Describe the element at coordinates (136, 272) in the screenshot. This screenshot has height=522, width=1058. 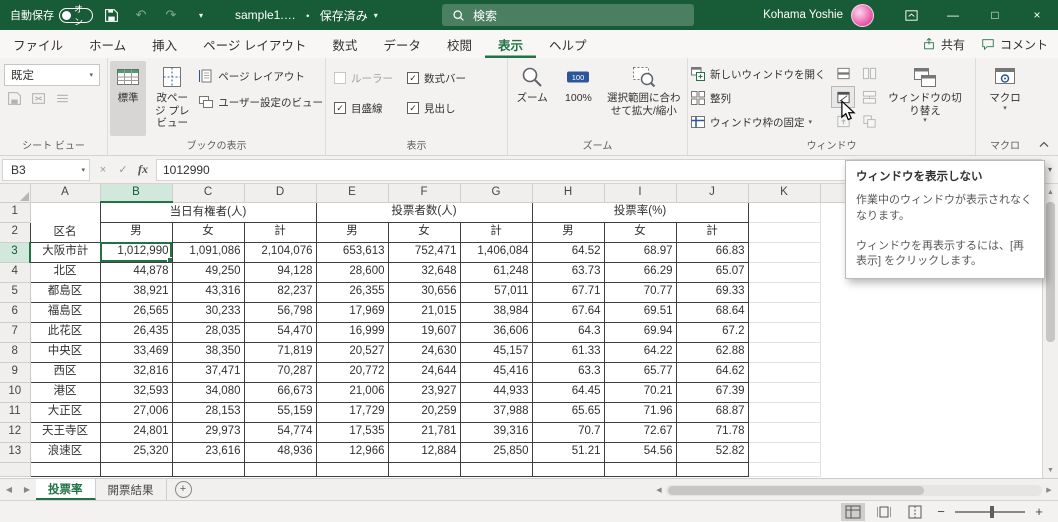
I see `cell-B4: 44,878` at that location.